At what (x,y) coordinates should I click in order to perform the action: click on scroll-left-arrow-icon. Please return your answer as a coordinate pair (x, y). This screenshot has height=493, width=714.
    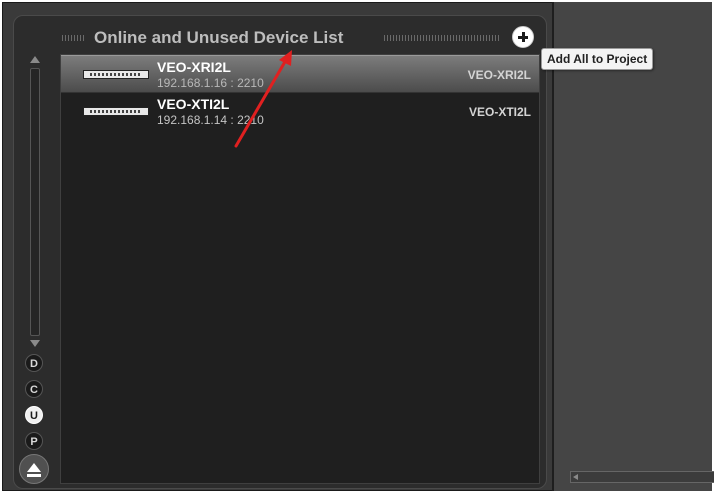
    Looking at the image, I should click on (575, 477).